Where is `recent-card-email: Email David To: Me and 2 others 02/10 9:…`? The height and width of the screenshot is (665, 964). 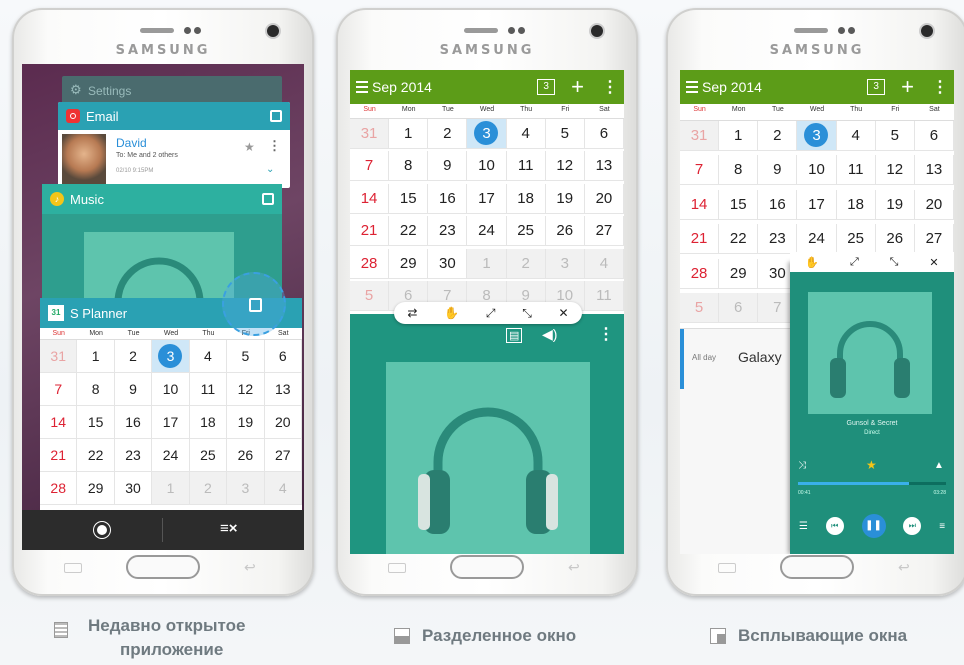 recent-card-email: Email David To: Me and 2 others 02/10 9:… is located at coordinates (174, 145).